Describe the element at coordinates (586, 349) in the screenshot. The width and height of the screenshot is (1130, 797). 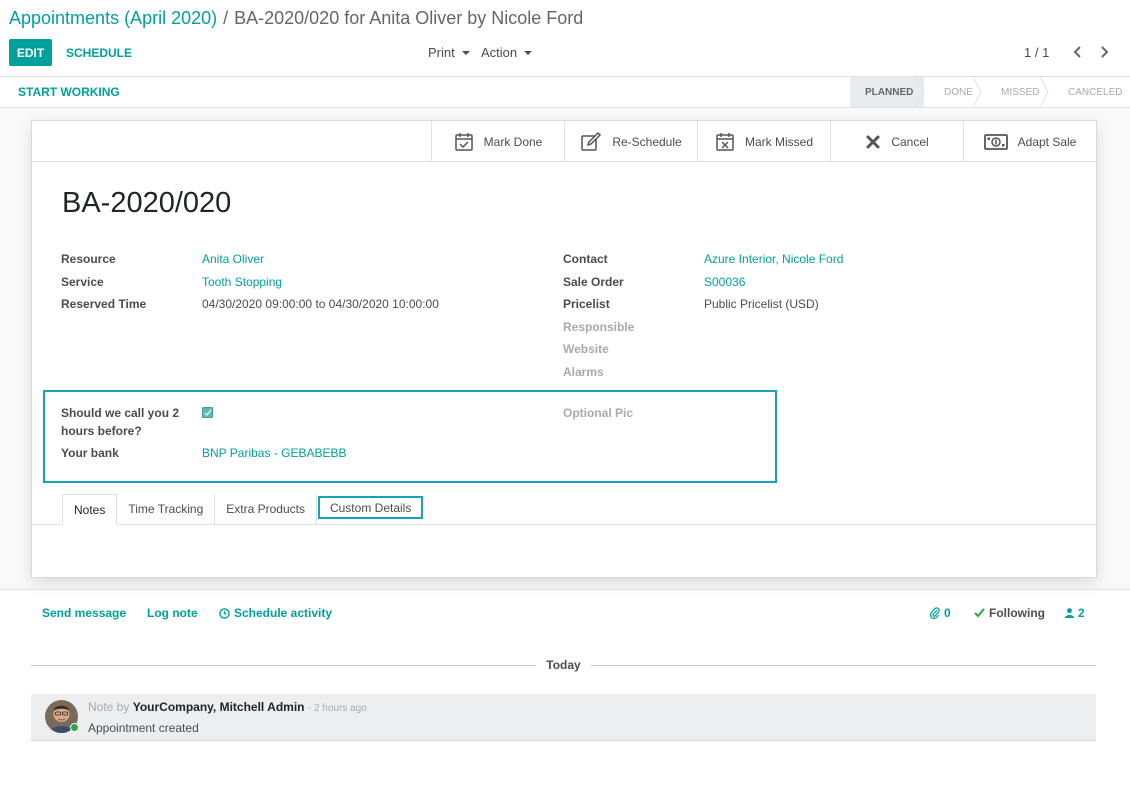
I see `website-label: Website` at that location.